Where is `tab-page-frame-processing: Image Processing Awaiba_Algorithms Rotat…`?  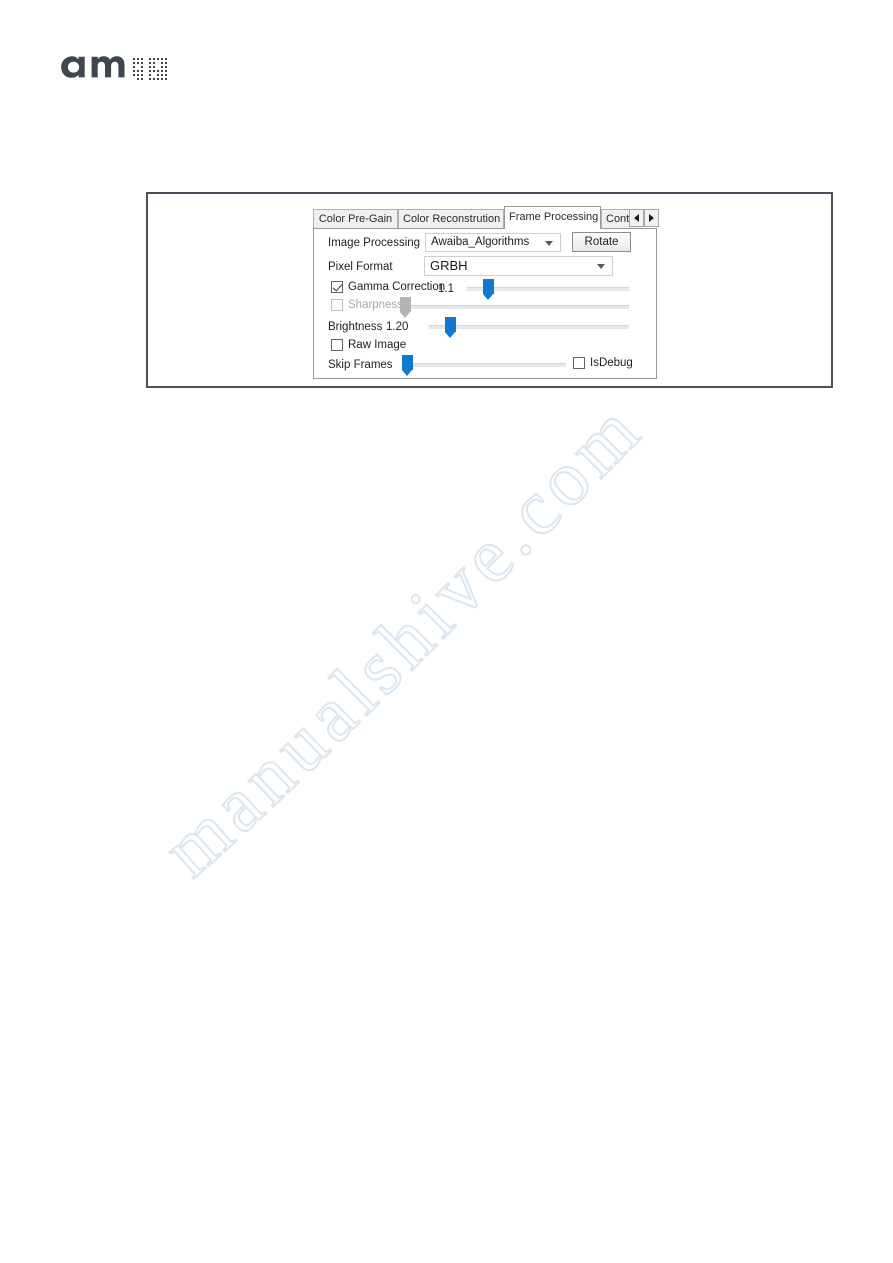 tab-page-frame-processing: Image Processing Awaiba_Algorithms Rotat… is located at coordinates (485, 303).